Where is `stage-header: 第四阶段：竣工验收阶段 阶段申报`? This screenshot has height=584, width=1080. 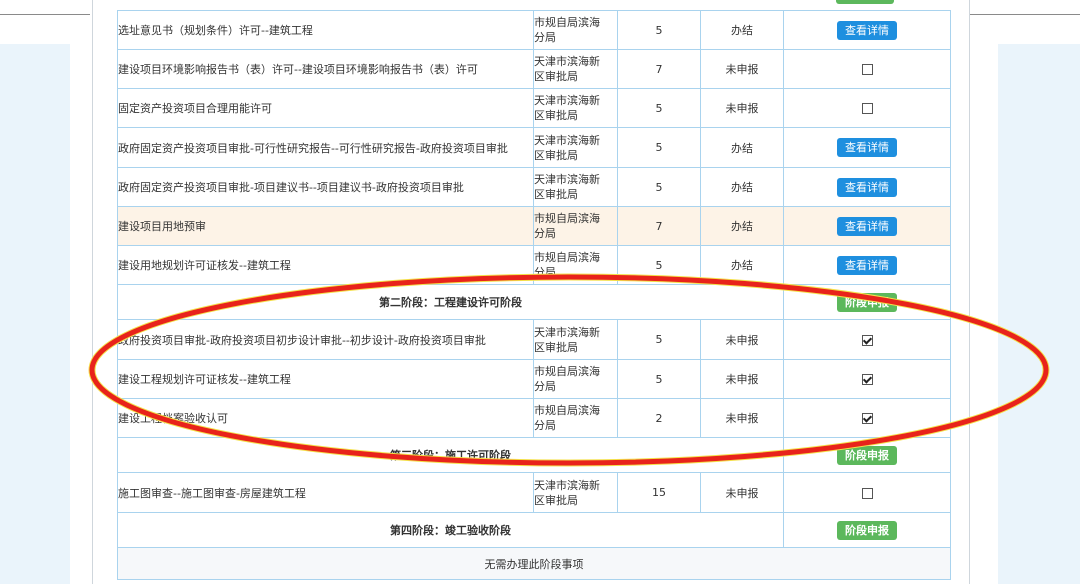 stage-header: 第四阶段：竣工验收阶段 阶段申报 is located at coordinates (534, 530).